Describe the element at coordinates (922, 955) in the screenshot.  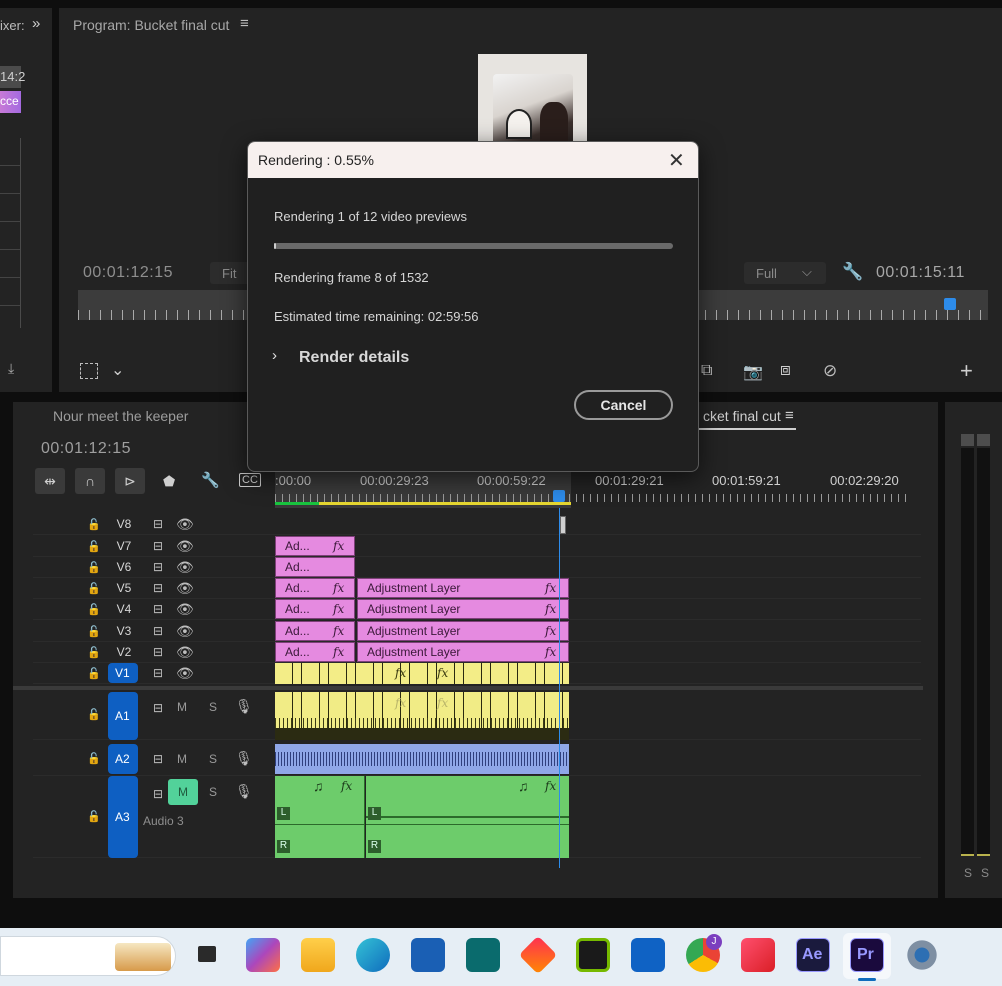
I see `settings-icon` at that location.